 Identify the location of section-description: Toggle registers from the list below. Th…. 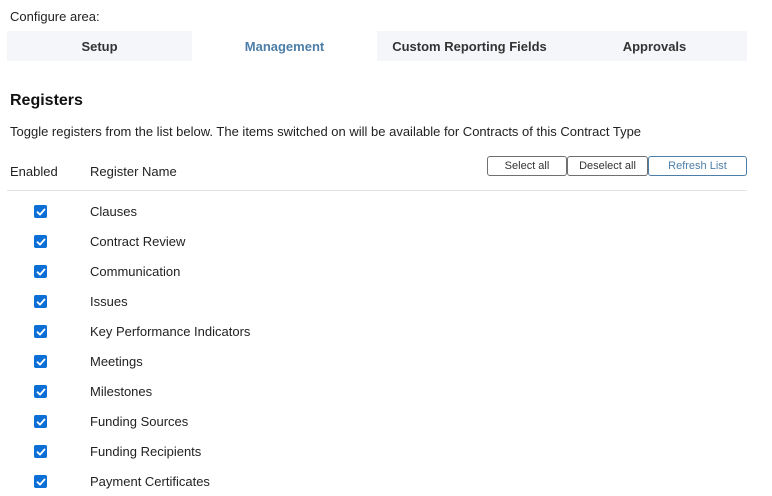
(326, 131).